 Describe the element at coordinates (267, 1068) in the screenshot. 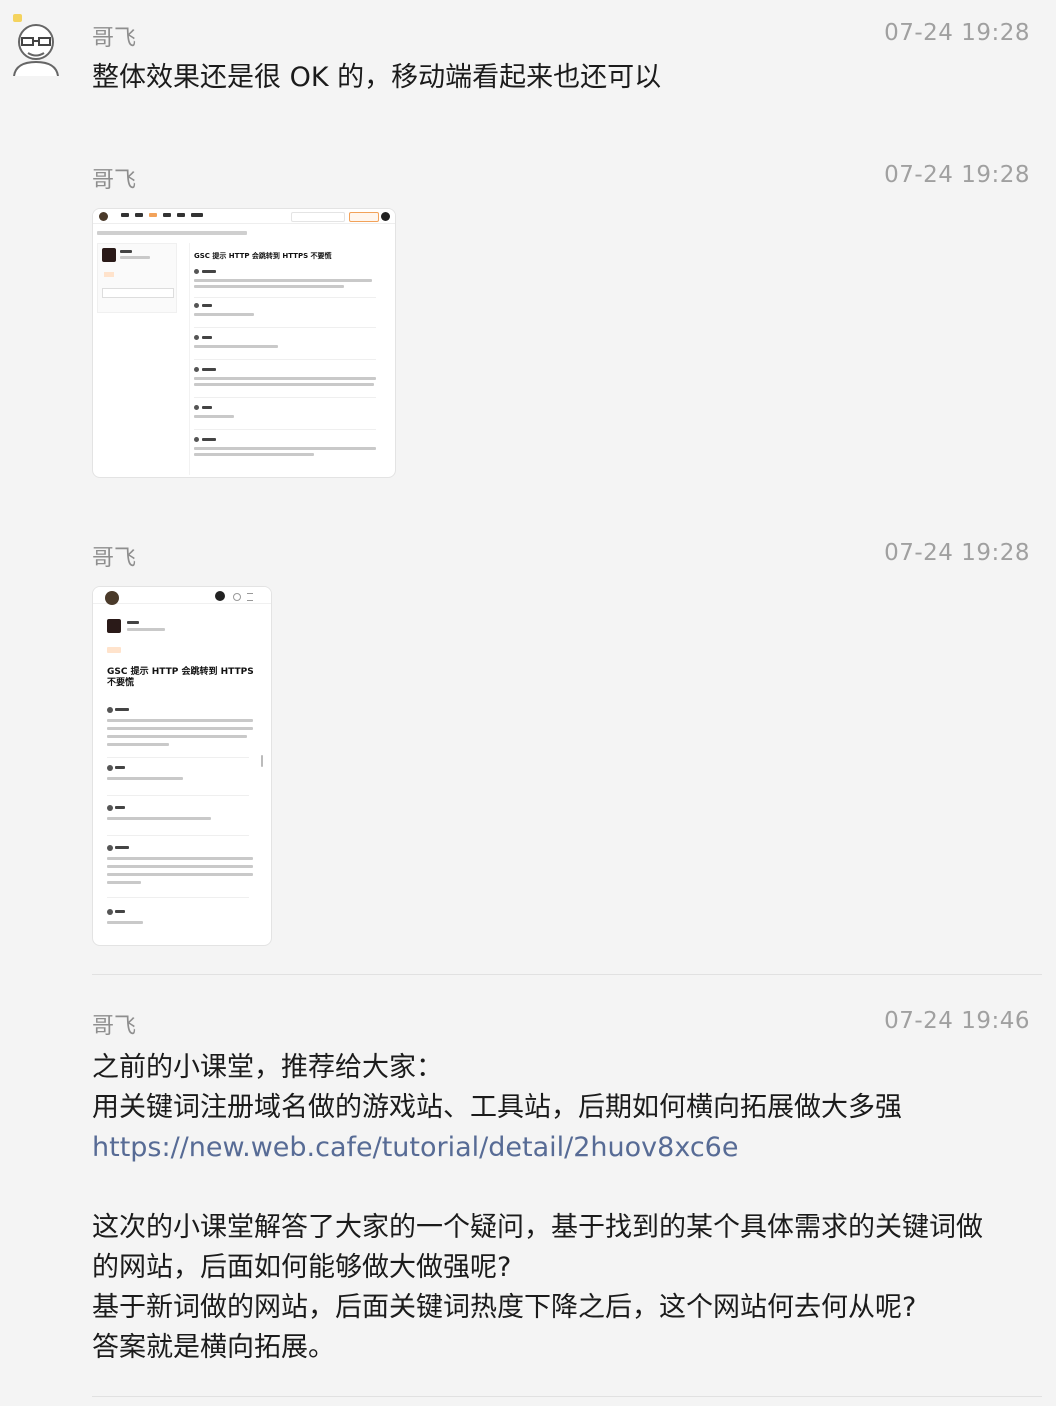

I see `message-text-line: 之前的小课堂，推荐给大家：` at that location.